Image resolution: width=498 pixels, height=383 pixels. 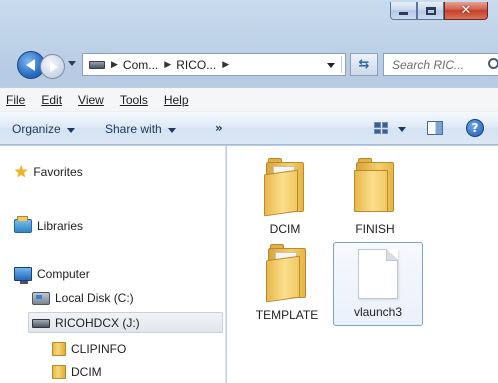 I want to click on caption-buttons: ✕, so click(x=439, y=11).